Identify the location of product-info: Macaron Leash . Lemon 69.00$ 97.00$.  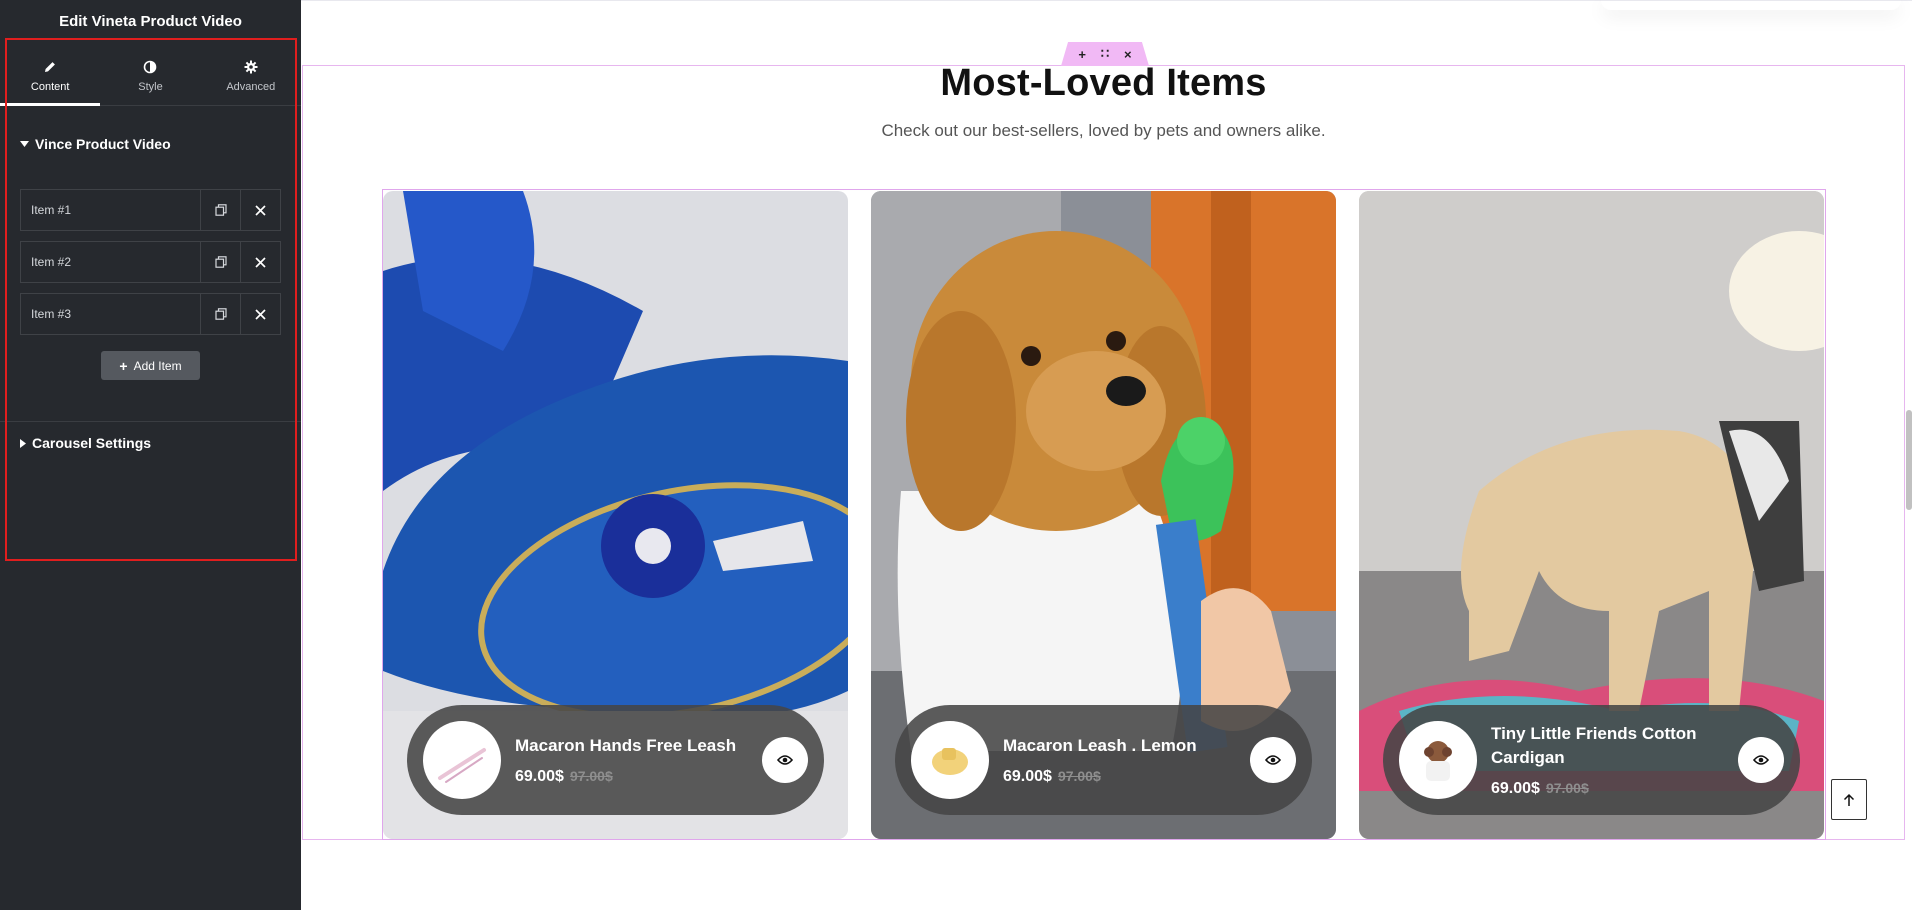
(1103, 760).